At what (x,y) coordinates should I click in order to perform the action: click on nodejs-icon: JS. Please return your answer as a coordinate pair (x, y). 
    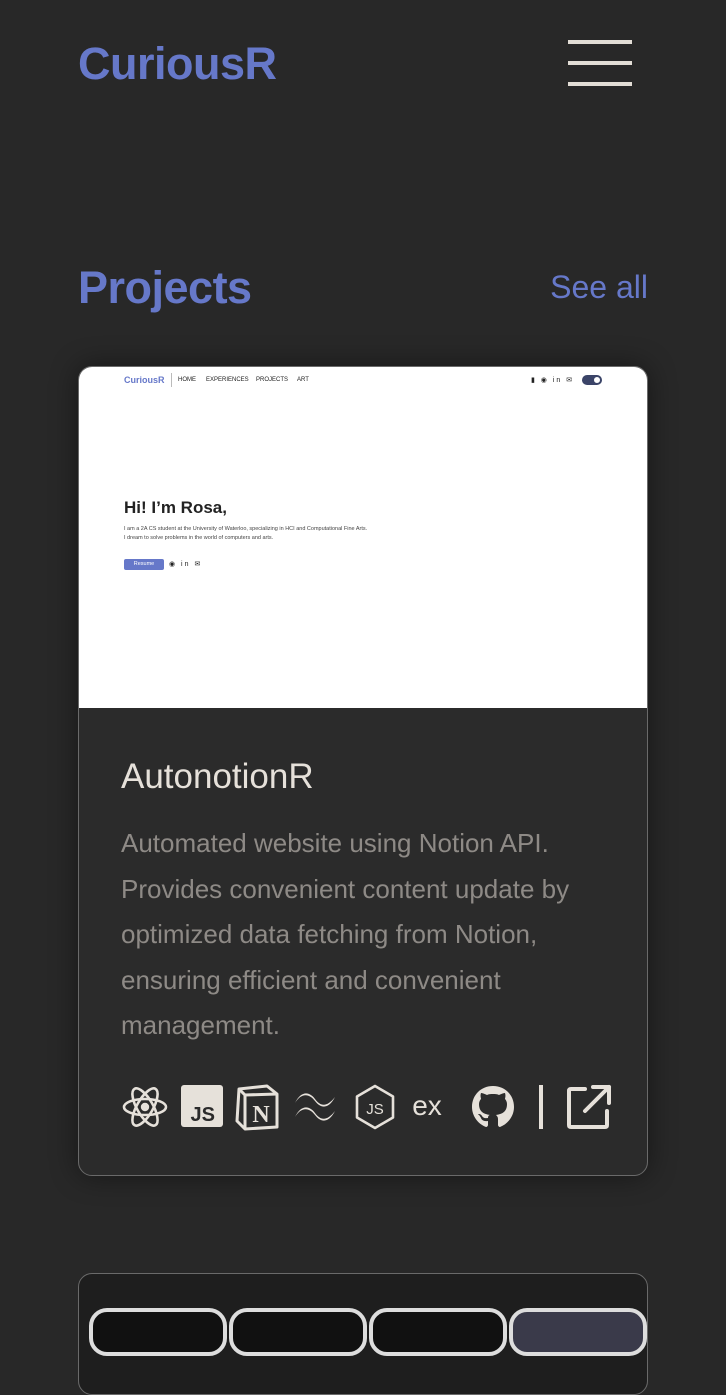
    Looking at the image, I should click on (375, 1107).